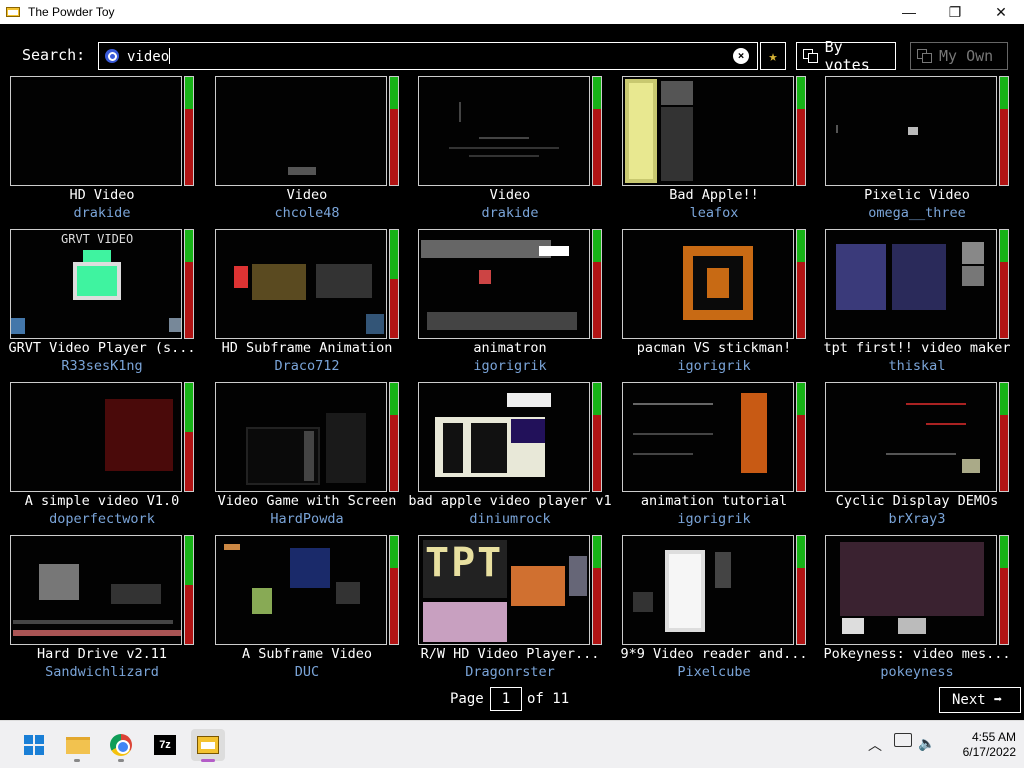 This screenshot has width=1024, height=768. Describe the element at coordinates (773, 56) in the screenshot. I see `favorites-button: ★` at that location.